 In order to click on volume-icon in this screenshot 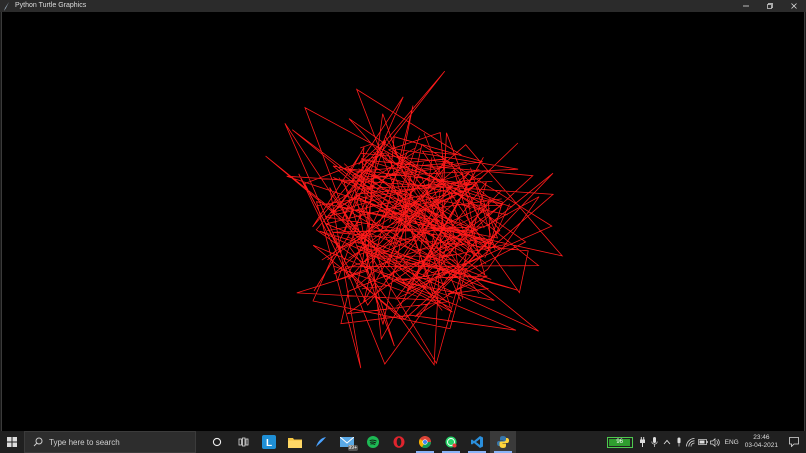, I will do `click(714, 442)`.